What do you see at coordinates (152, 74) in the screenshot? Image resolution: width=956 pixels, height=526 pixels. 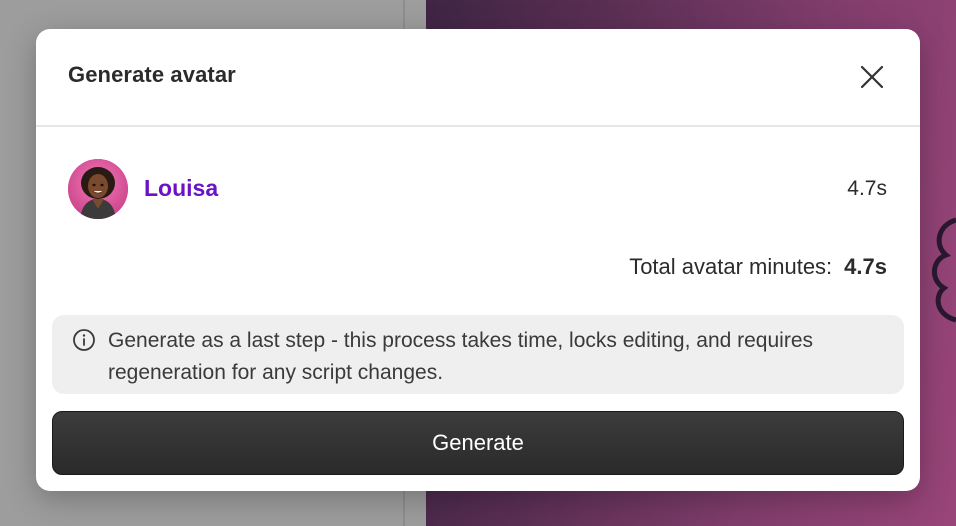 I see `dialog-title: Generate avatar` at bounding box center [152, 74].